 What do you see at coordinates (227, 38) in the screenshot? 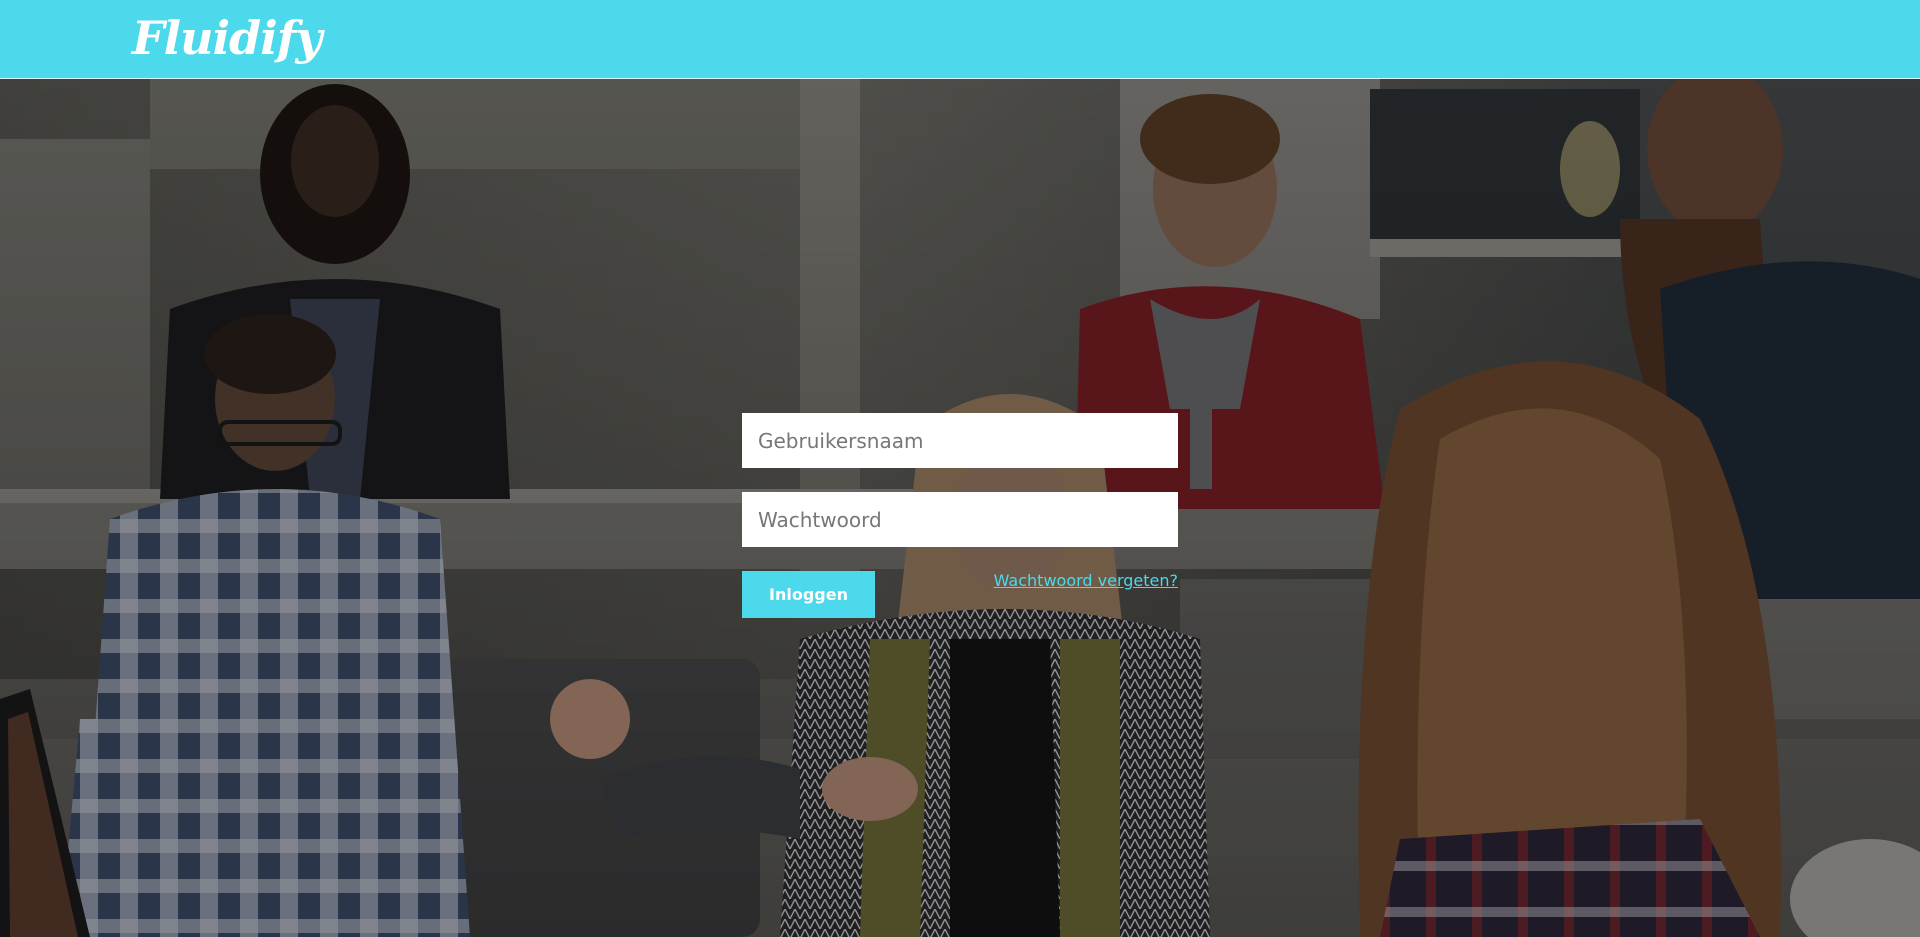
I see `brand-logo: Fluidify` at bounding box center [227, 38].